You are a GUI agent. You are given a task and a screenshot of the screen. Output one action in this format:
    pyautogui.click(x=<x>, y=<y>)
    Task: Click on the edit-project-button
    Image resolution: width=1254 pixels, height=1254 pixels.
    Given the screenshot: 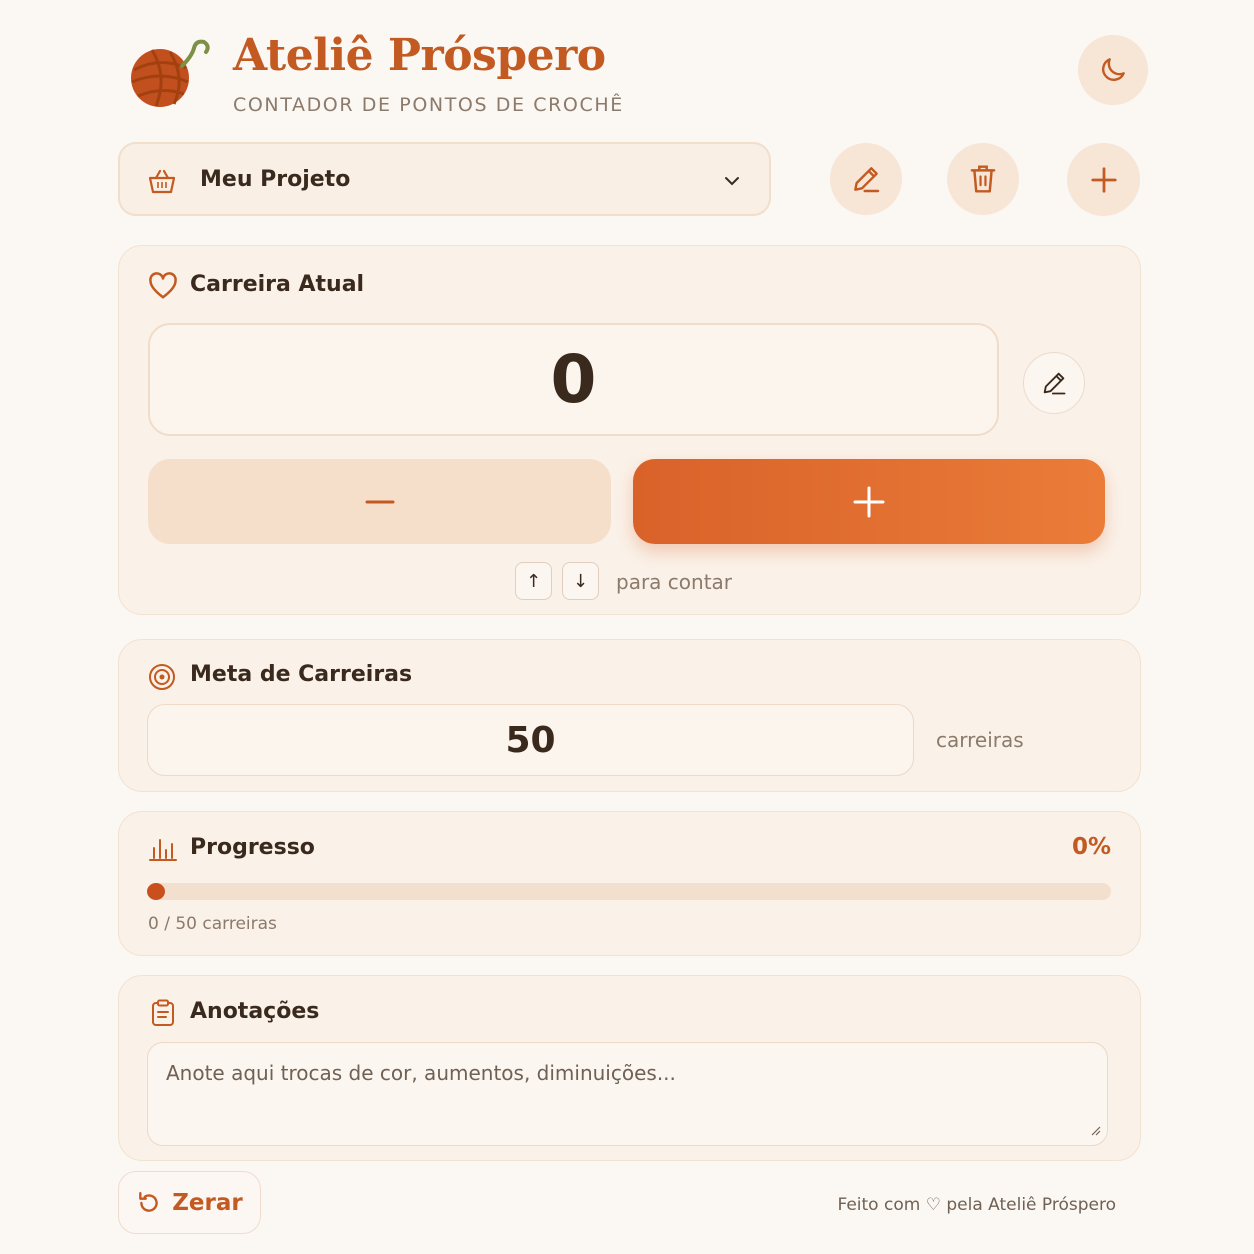 What is the action you would take?
    pyautogui.click(x=866, y=179)
    